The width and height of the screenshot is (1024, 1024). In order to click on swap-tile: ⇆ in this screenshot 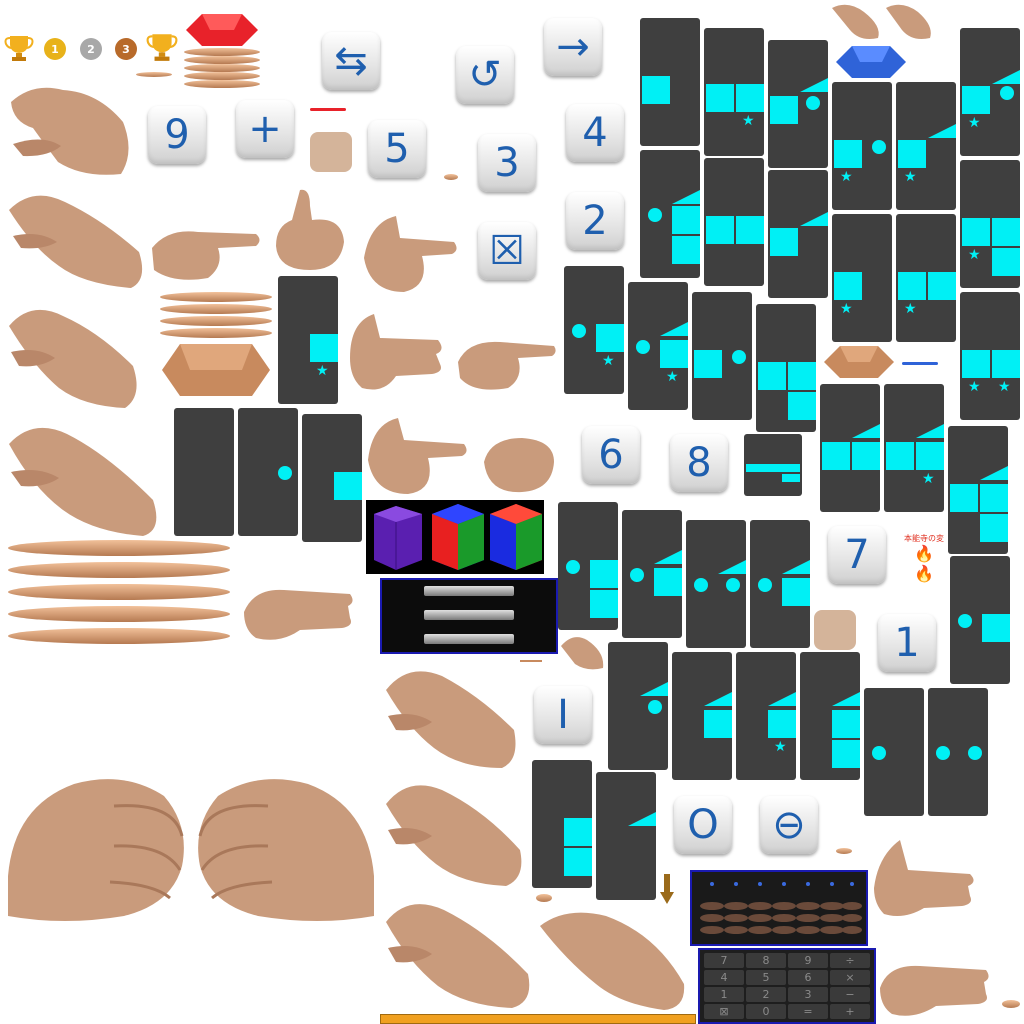, I will do `click(351, 61)`.